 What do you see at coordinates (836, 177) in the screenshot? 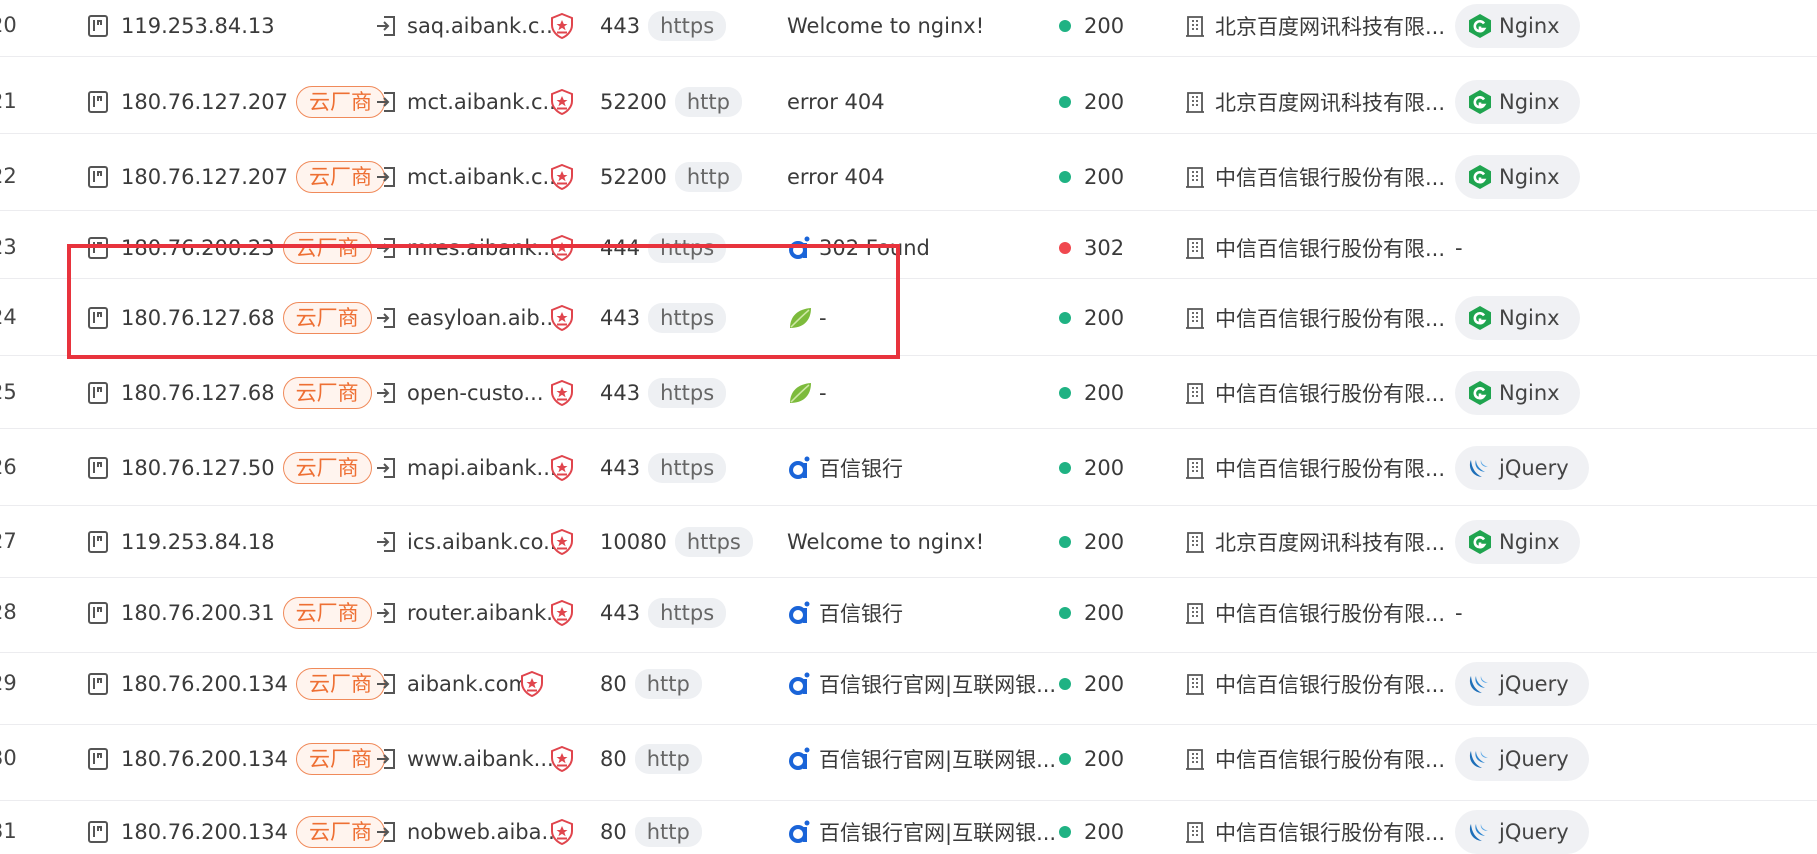
I see `site-title-cell: error 404` at bounding box center [836, 177].